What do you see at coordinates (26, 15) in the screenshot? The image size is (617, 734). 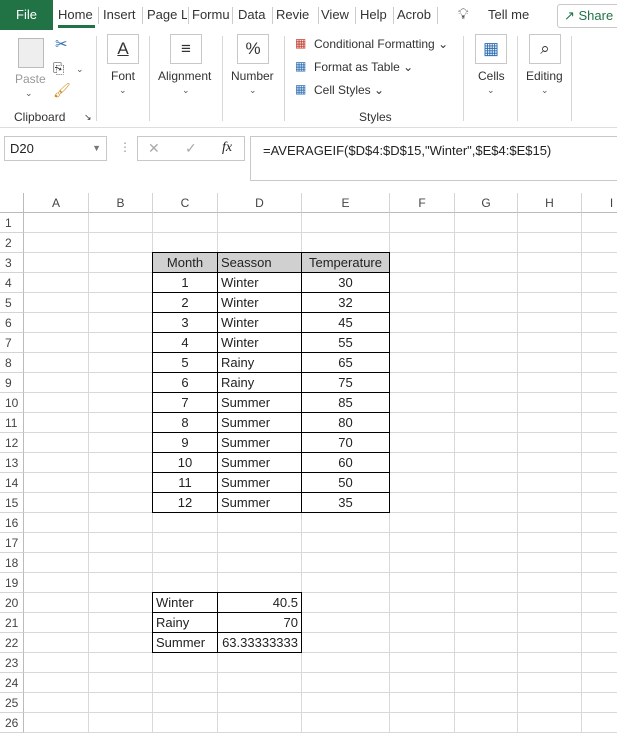 I see `tab-file: File` at bounding box center [26, 15].